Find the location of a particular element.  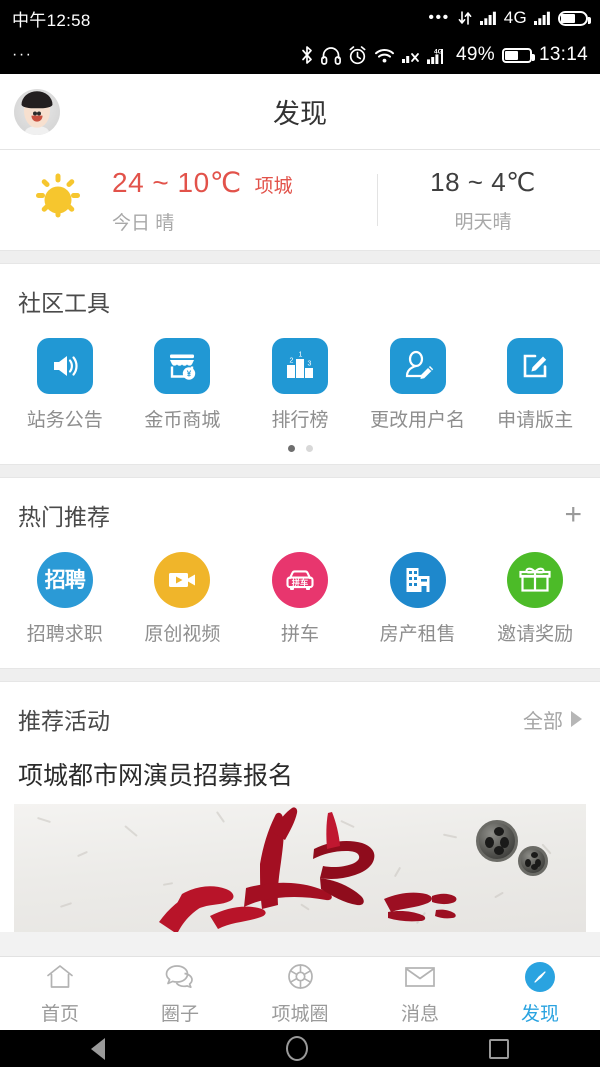

building-icon is located at coordinates (417, 580).